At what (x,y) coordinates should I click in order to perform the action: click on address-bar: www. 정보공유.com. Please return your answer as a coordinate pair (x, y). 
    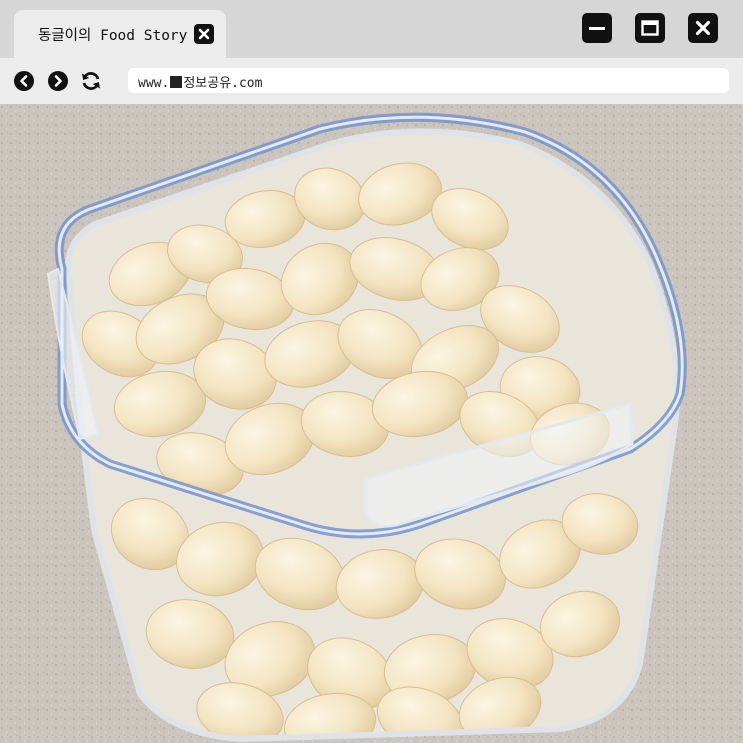
    Looking at the image, I should click on (428, 80).